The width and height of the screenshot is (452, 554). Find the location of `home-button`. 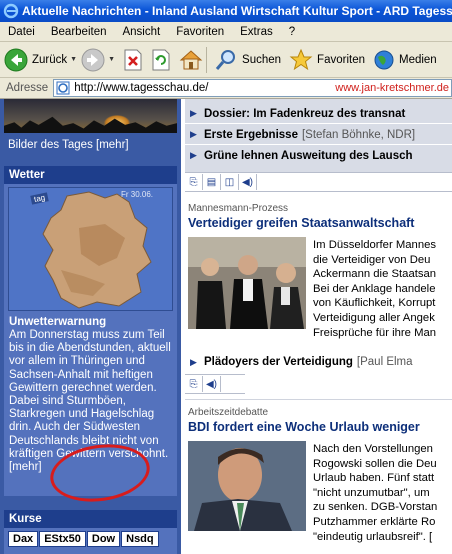

home-button is located at coordinates (191, 60).